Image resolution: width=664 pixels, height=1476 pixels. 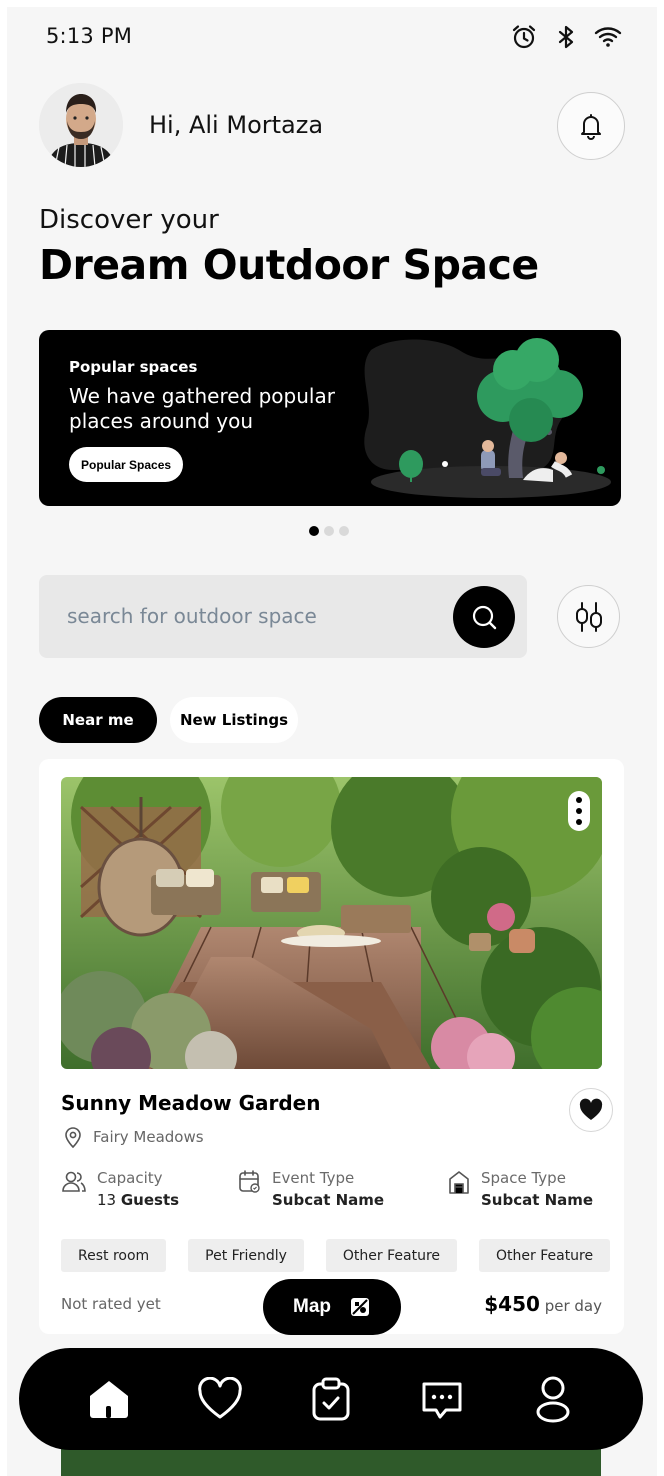 I want to click on location-pin-icon, so click(x=73, y=1138).